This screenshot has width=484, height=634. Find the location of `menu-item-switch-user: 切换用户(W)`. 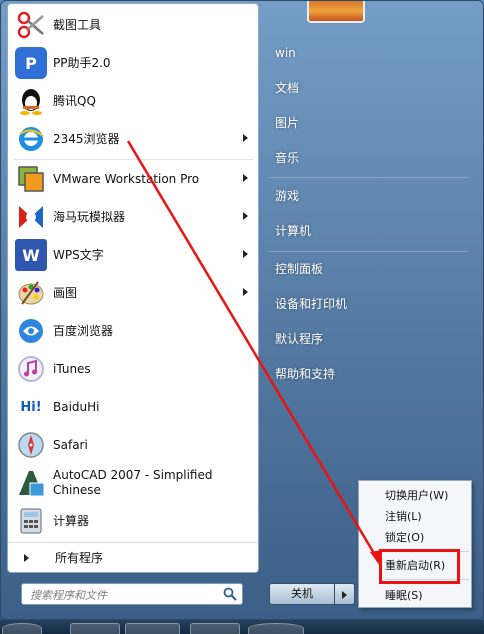

menu-item-switch-user: 切换用户(W) is located at coordinates (415, 495).